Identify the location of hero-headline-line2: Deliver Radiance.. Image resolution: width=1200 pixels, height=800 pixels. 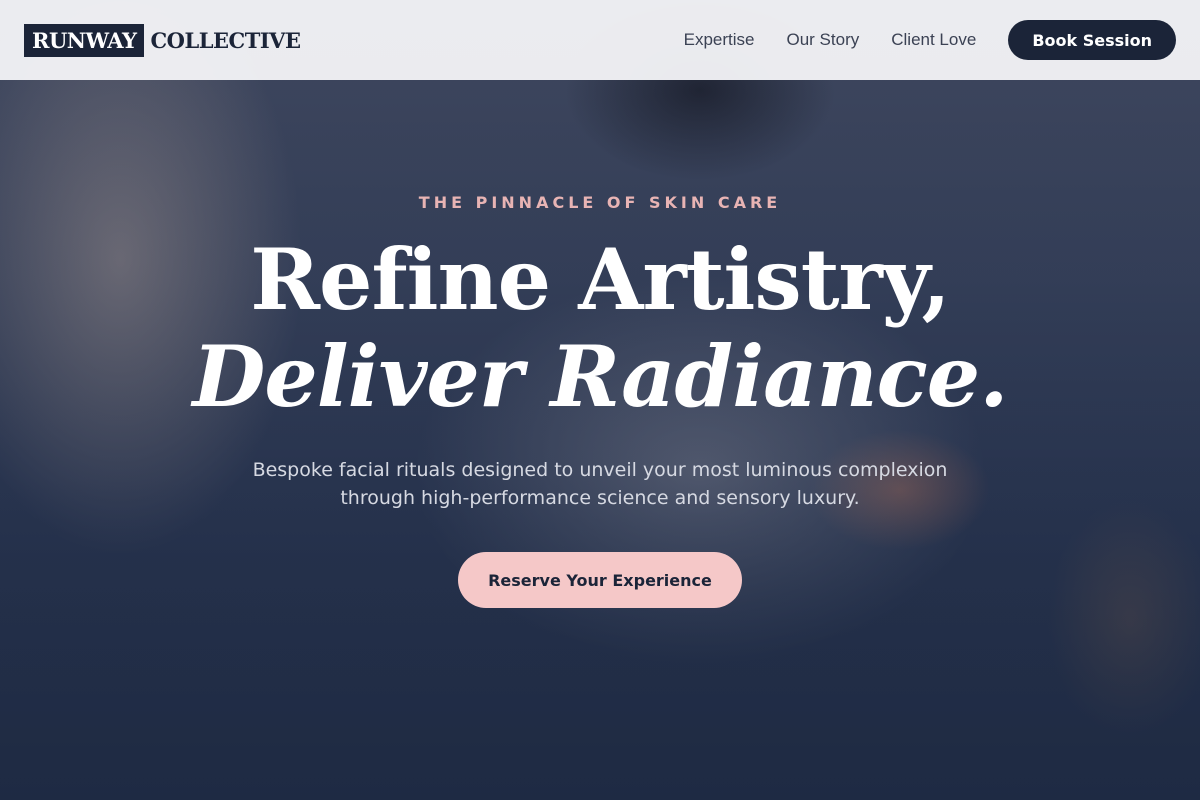
(600, 376).